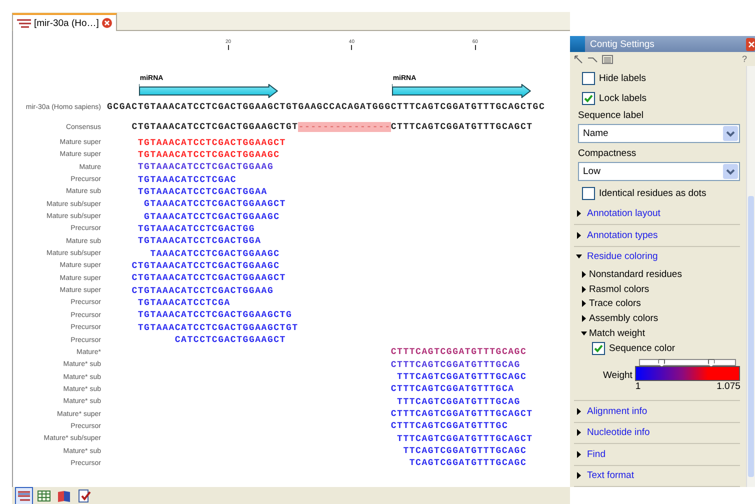  Describe the element at coordinates (617, 411) in the screenshot. I see `section-header: Alignment info` at that location.